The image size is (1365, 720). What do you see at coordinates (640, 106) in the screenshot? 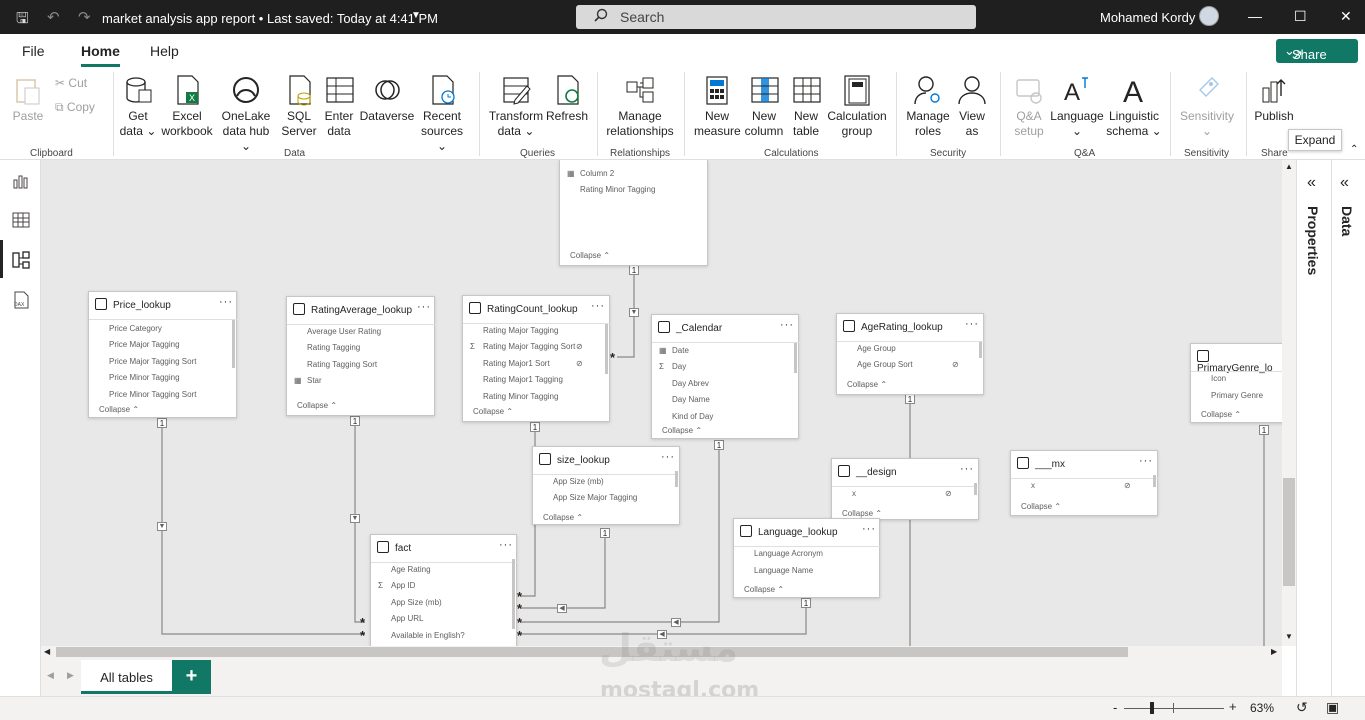
I see `manage-relationships-button: Manage relationships` at bounding box center [640, 106].